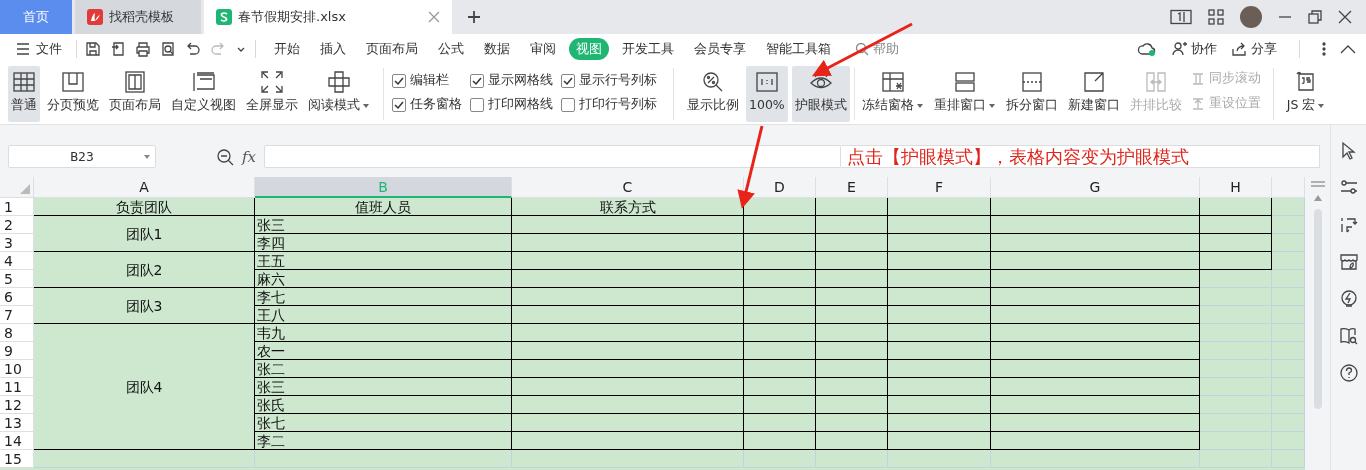 Image resolution: width=1366 pixels, height=470 pixels. Describe the element at coordinates (1317, 309) in the screenshot. I see `scrollbar-thumb` at that location.